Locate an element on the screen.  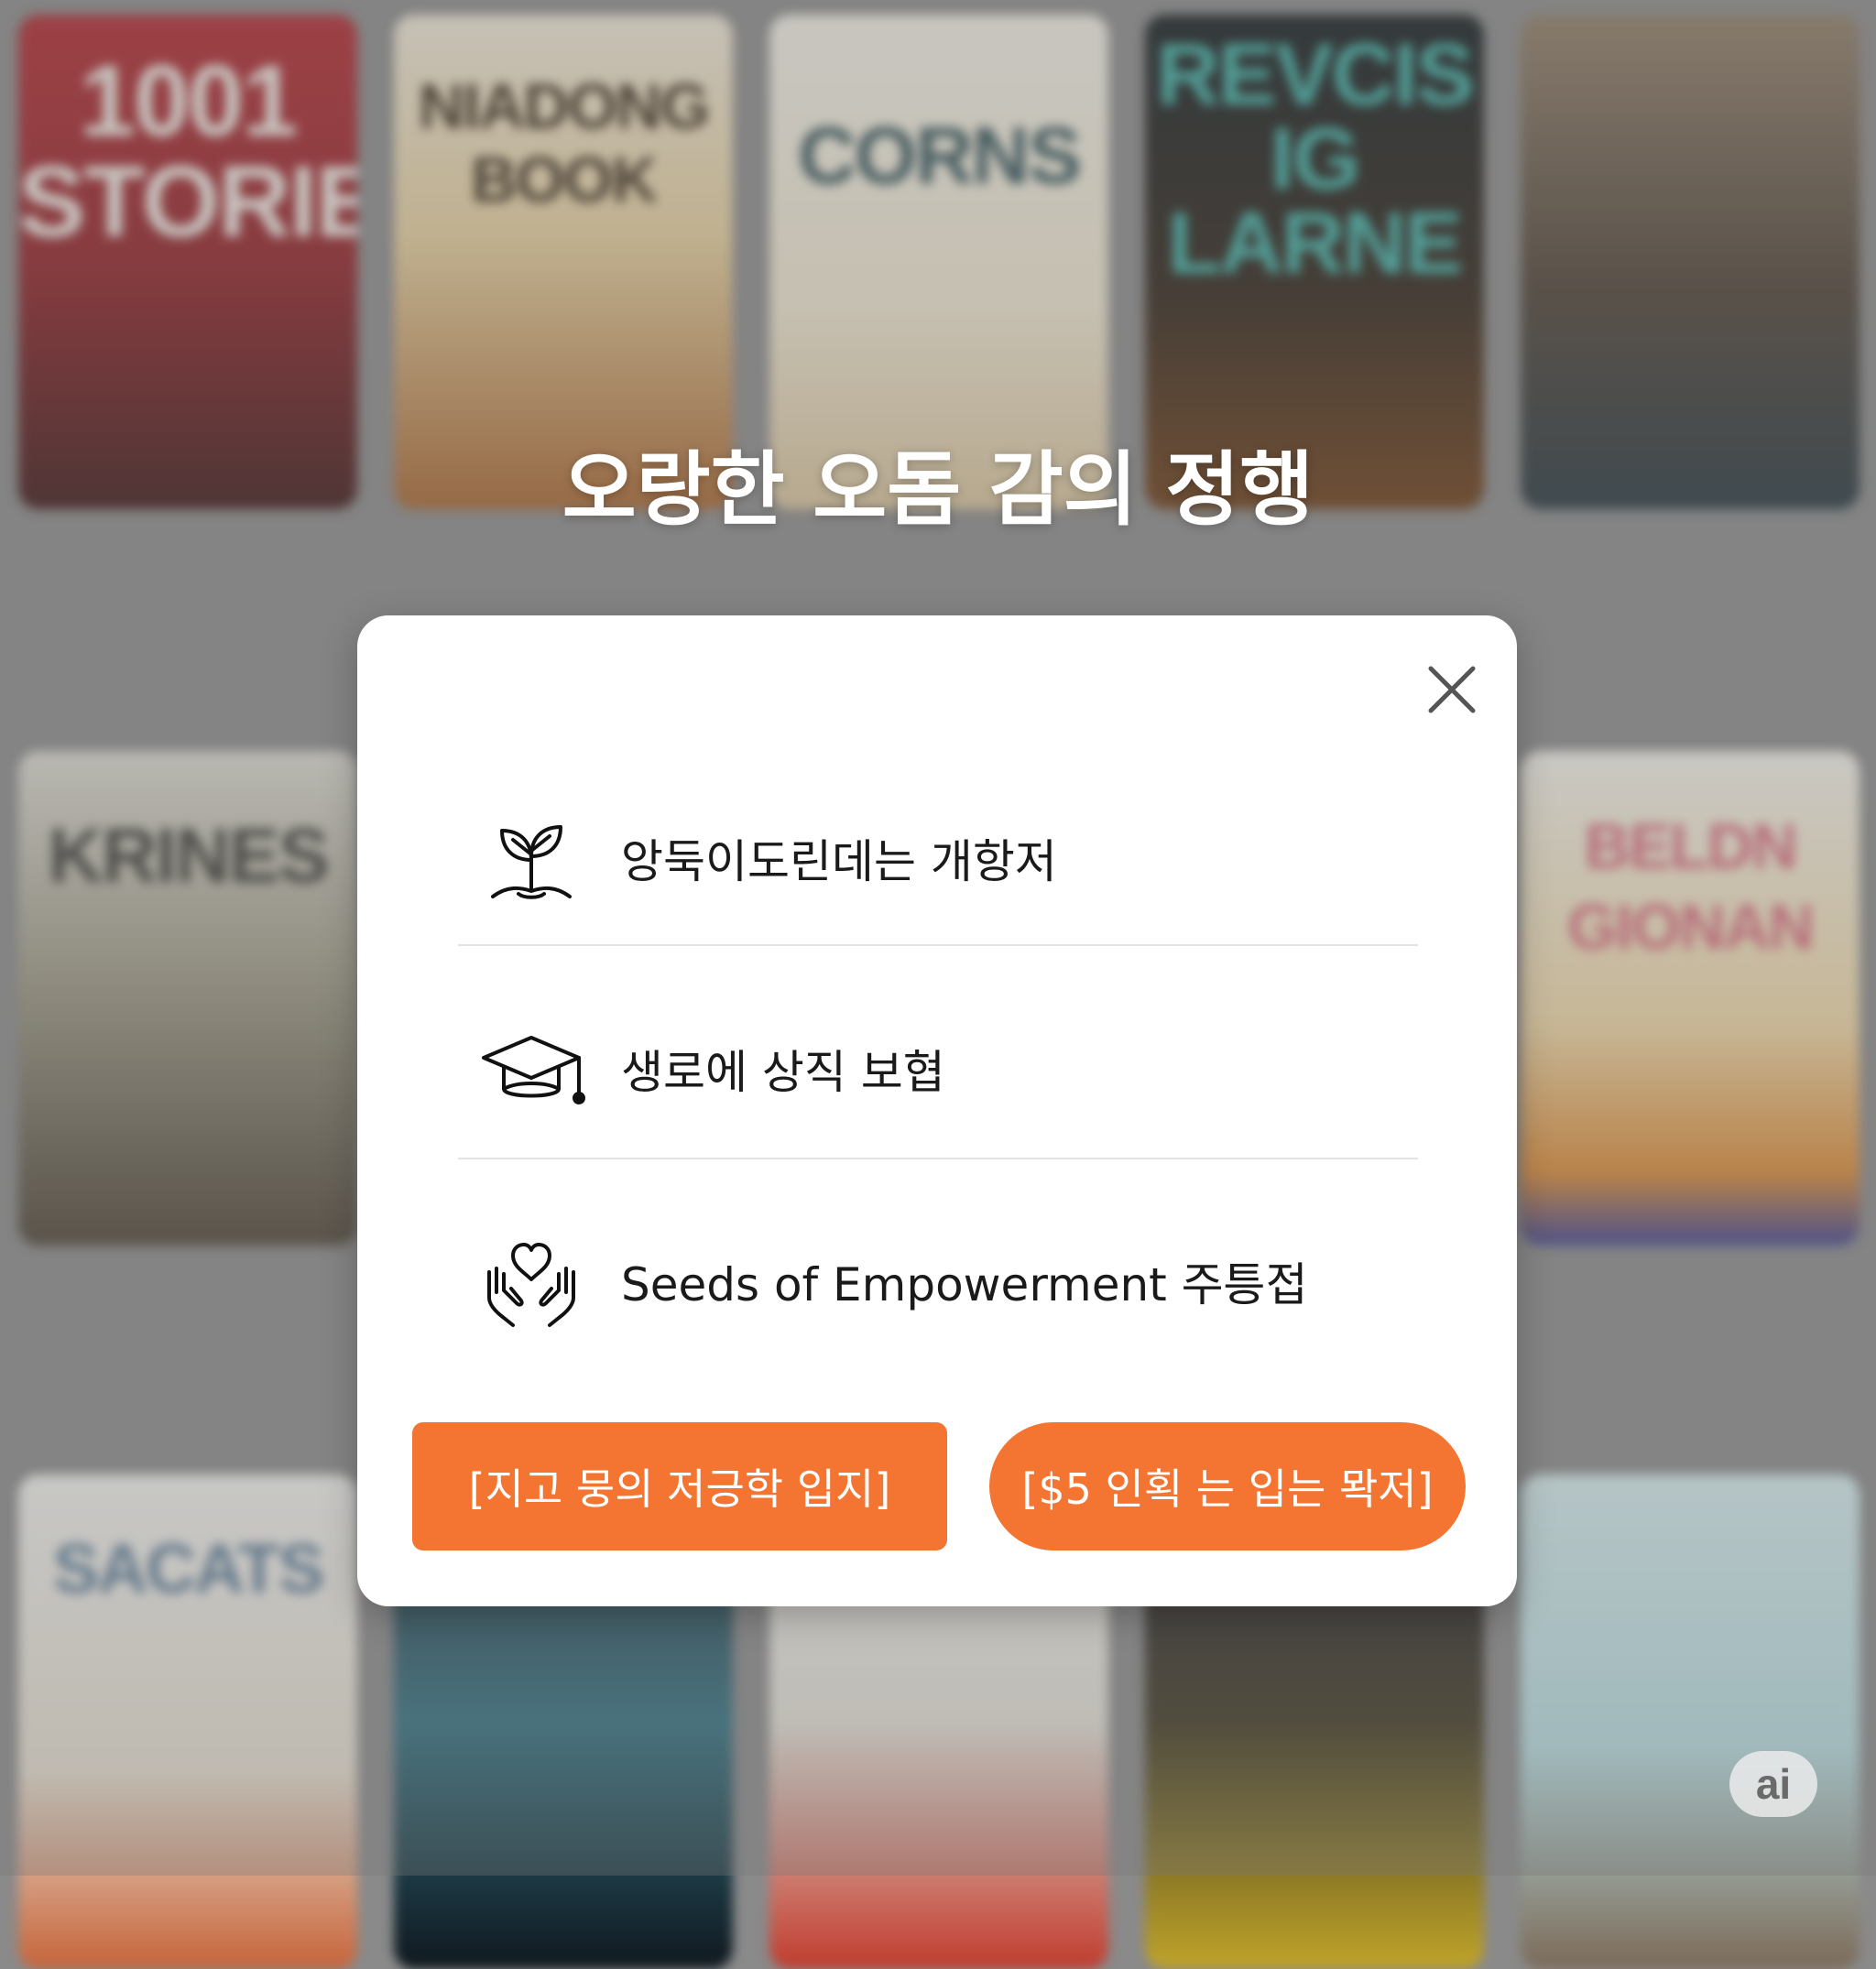
item-label: 생로에 상직 보협 is located at coordinates (783, 1072).